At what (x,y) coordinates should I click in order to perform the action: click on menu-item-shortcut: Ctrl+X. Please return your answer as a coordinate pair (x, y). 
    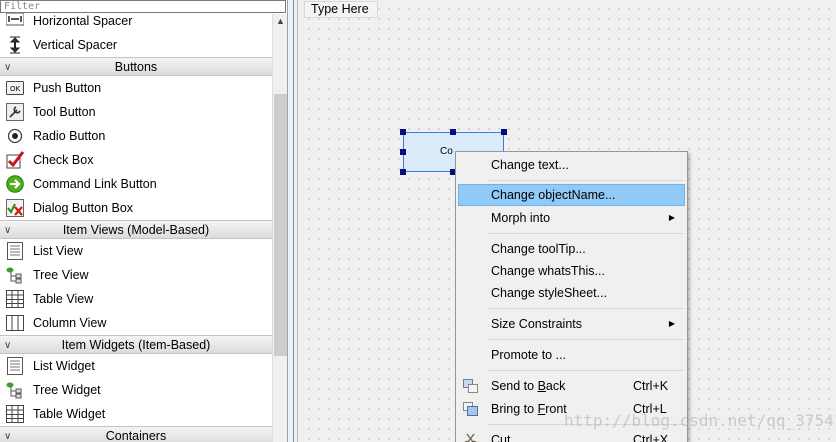
    Looking at the image, I should click on (651, 437).